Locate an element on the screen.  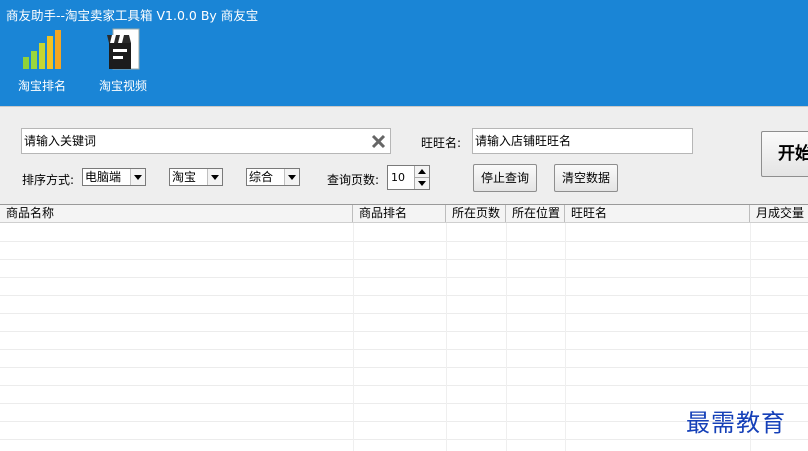
stepper-down-button is located at coordinates (421, 183).